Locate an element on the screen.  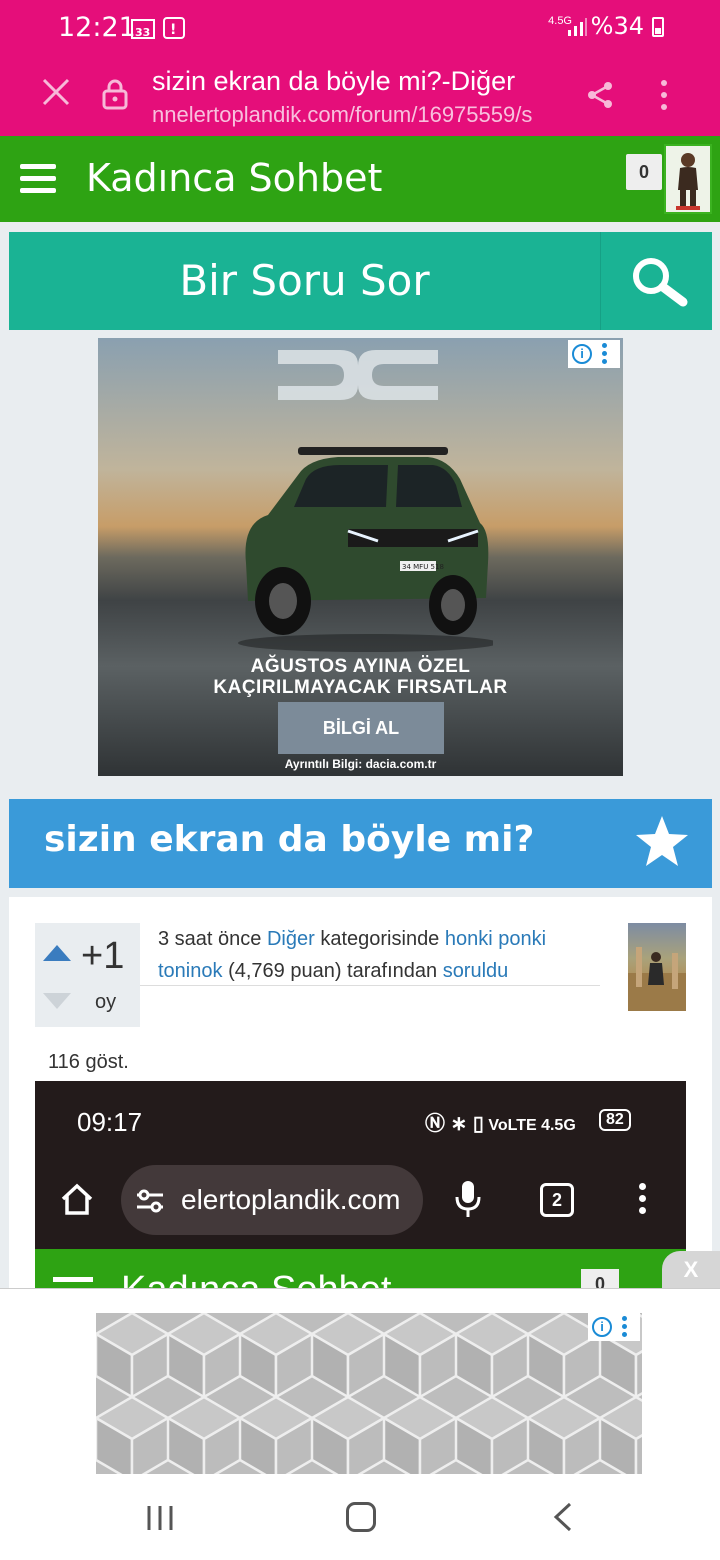
home-icon is located at coordinates (361, 1517).